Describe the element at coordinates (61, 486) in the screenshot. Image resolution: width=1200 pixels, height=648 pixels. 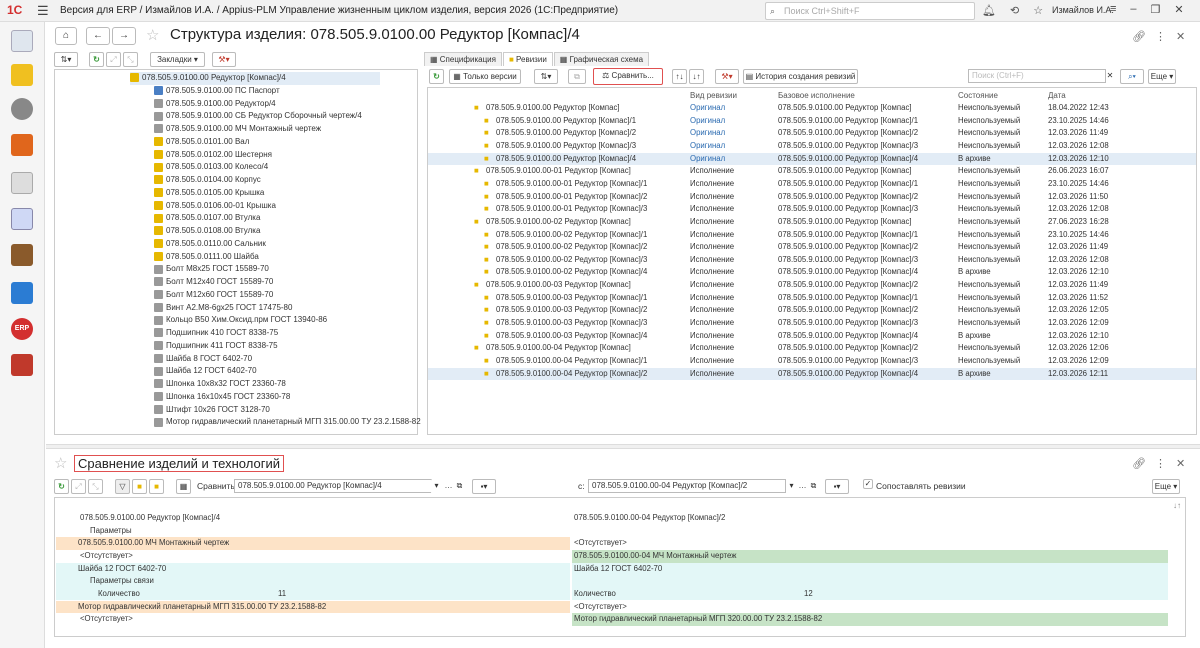
I see `compare-refresh-icon: ↻` at that location.